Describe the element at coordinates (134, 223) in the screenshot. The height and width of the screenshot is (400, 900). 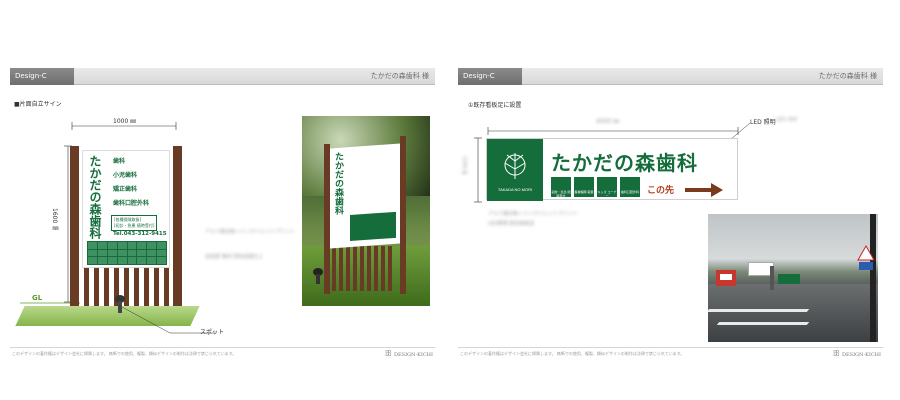
I see `hours-box: [各種保険取扱] [初診・急患 随時受付]` at that location.